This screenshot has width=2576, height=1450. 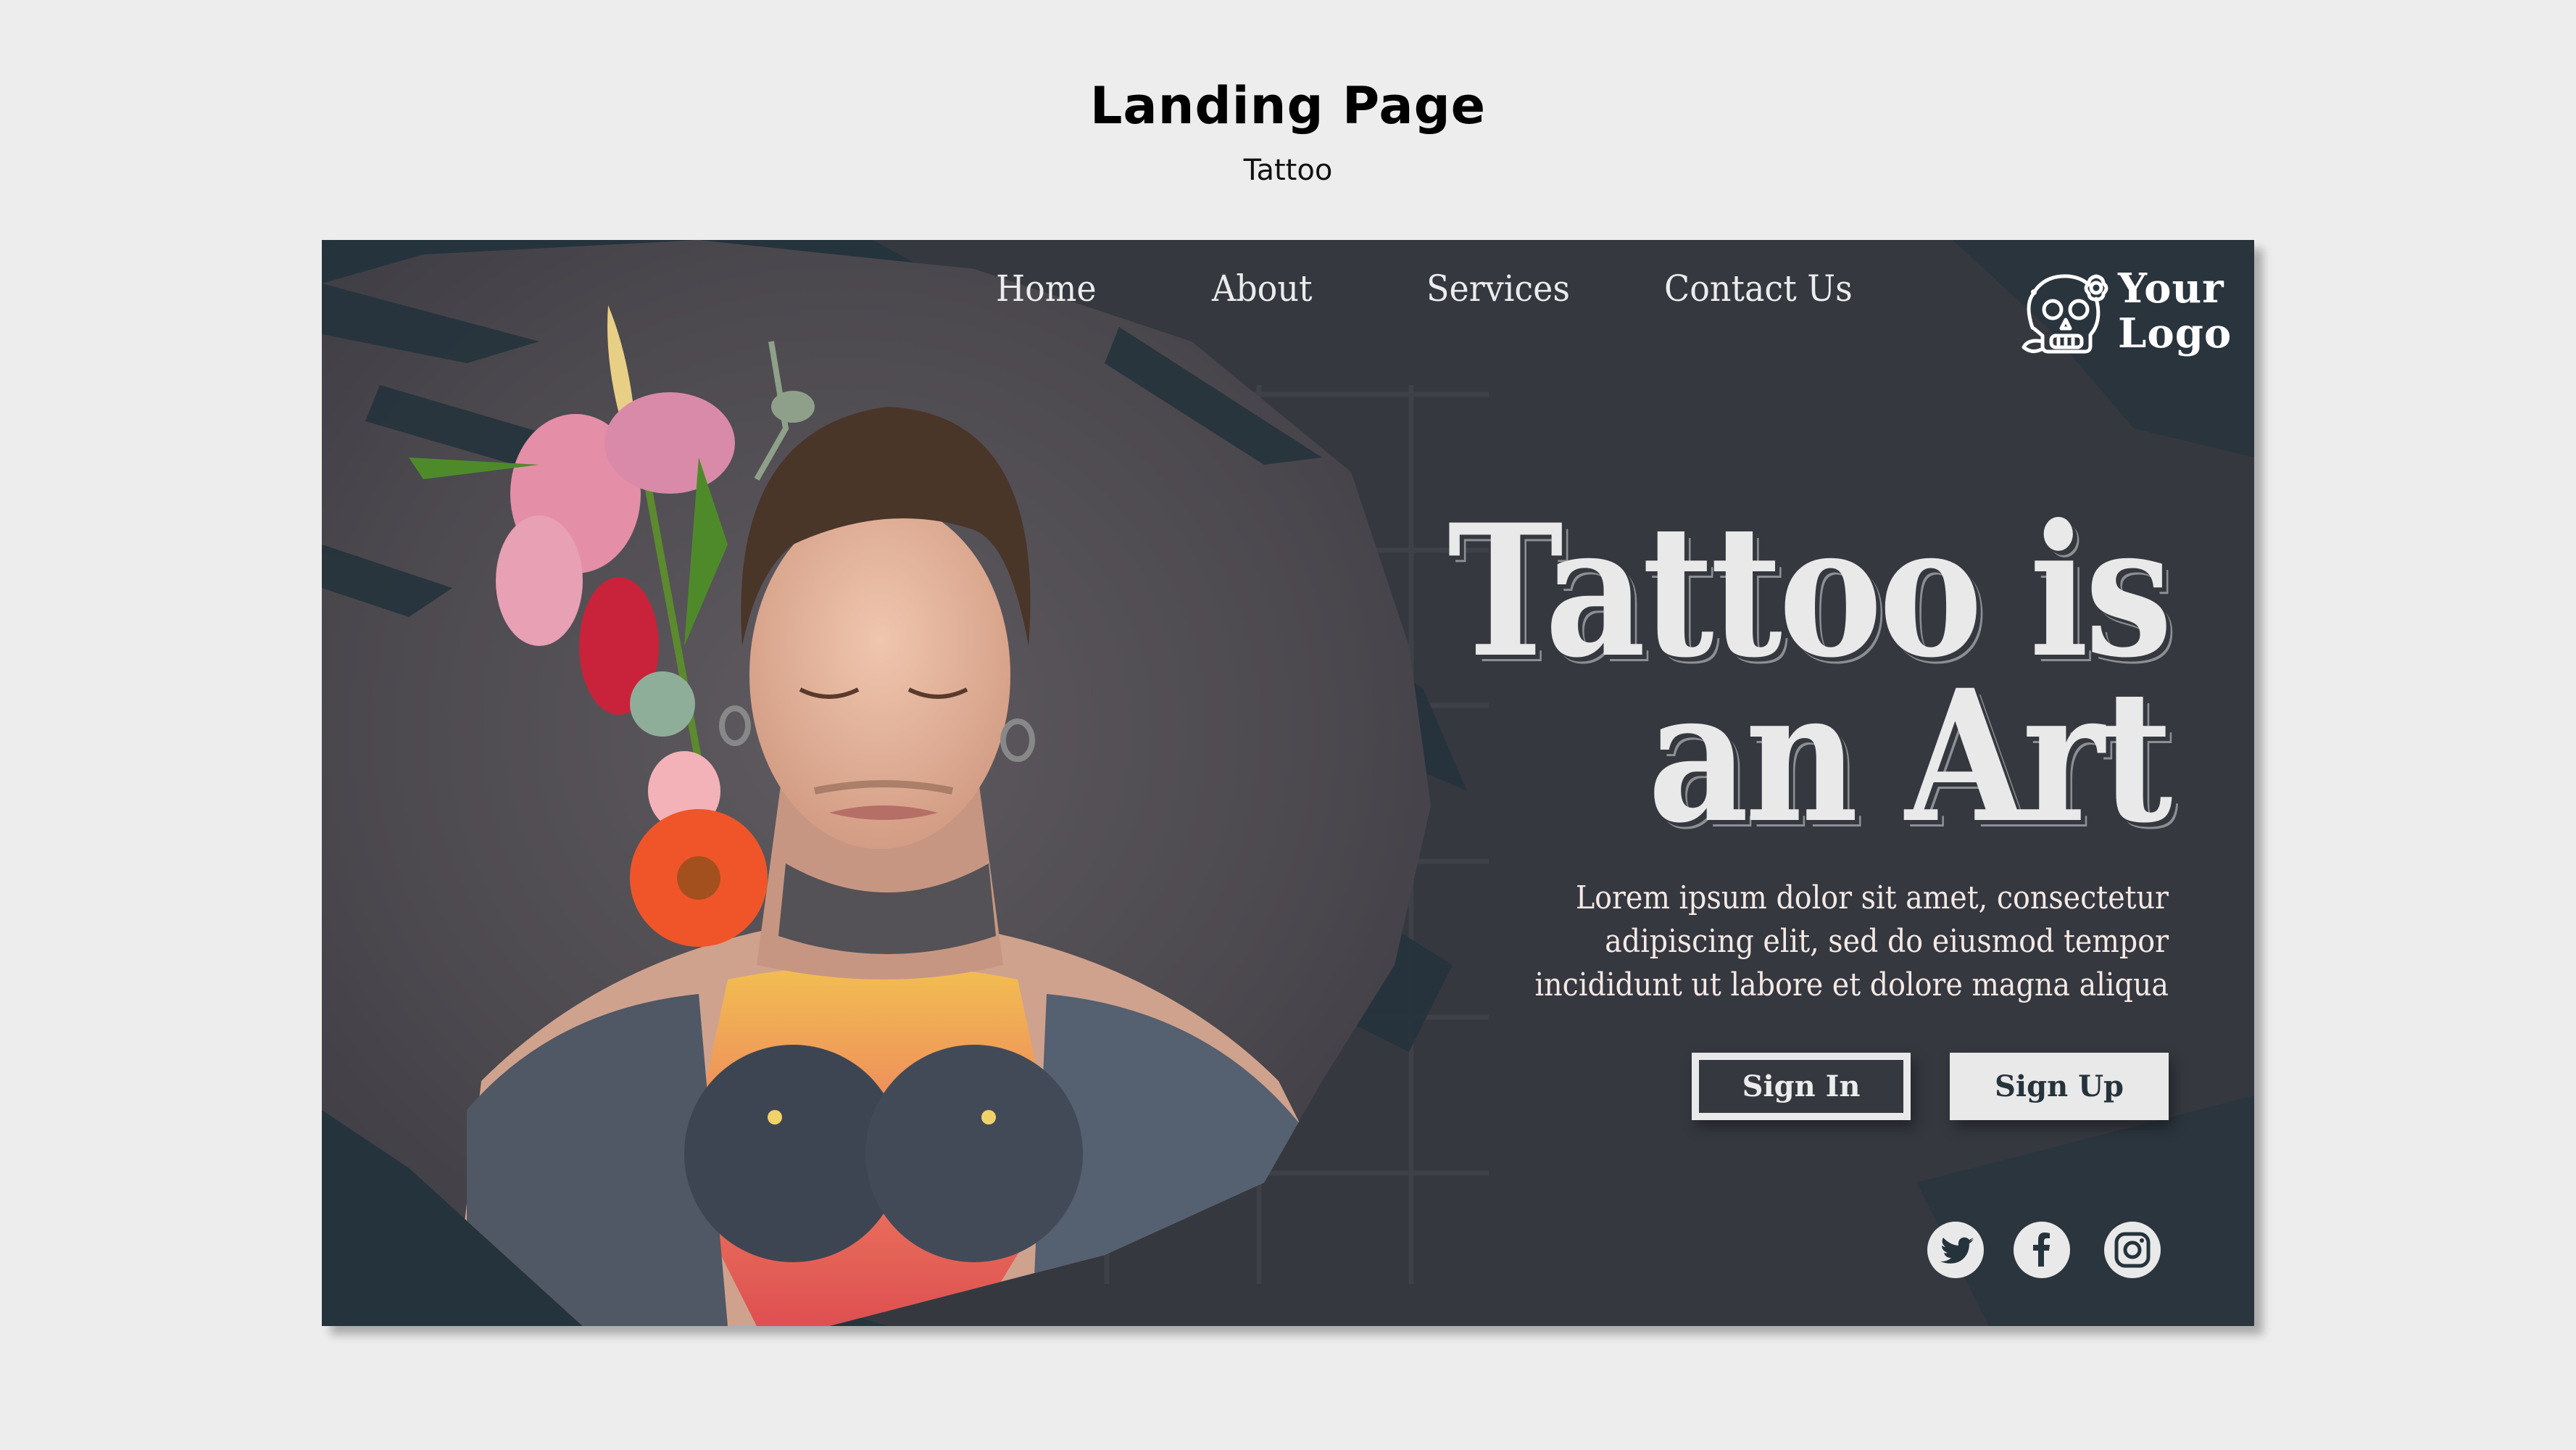 What do you see at coordinates (1262, 289) in the screenshot?
I see `nav-about: About` at bounding box center [1262, 289].